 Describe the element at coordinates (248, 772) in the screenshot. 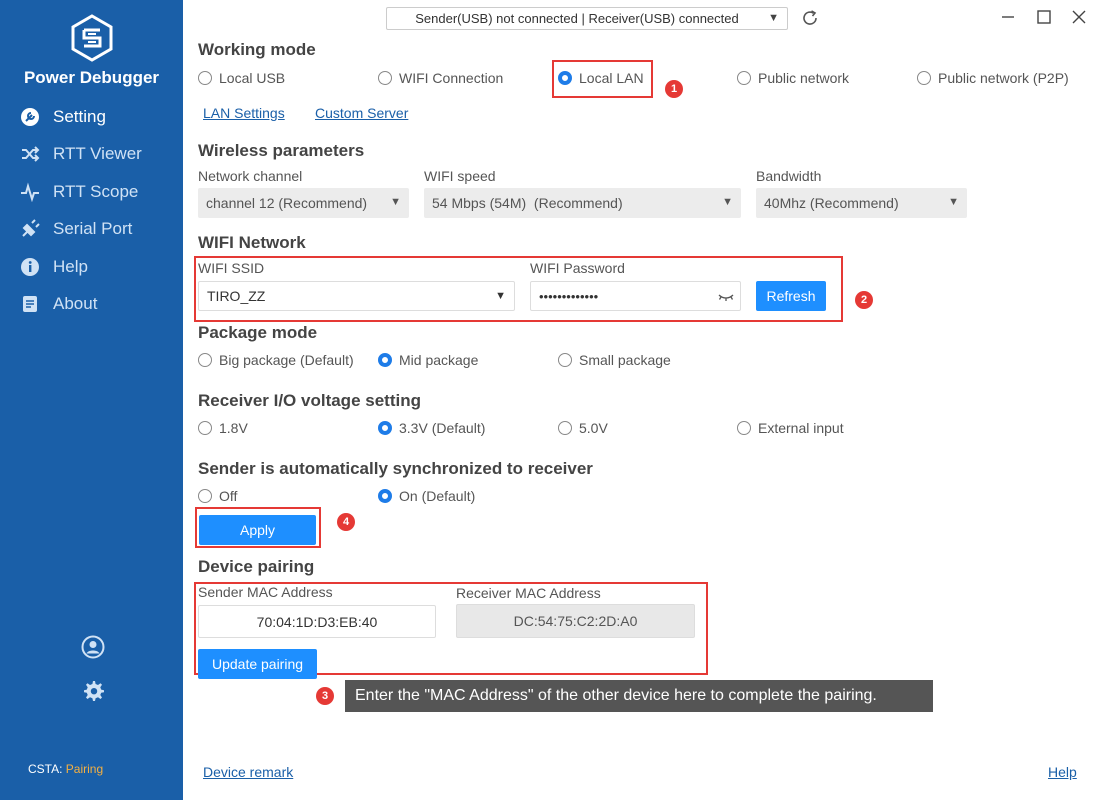

I see `device-remark-link: Device remark` at that location.